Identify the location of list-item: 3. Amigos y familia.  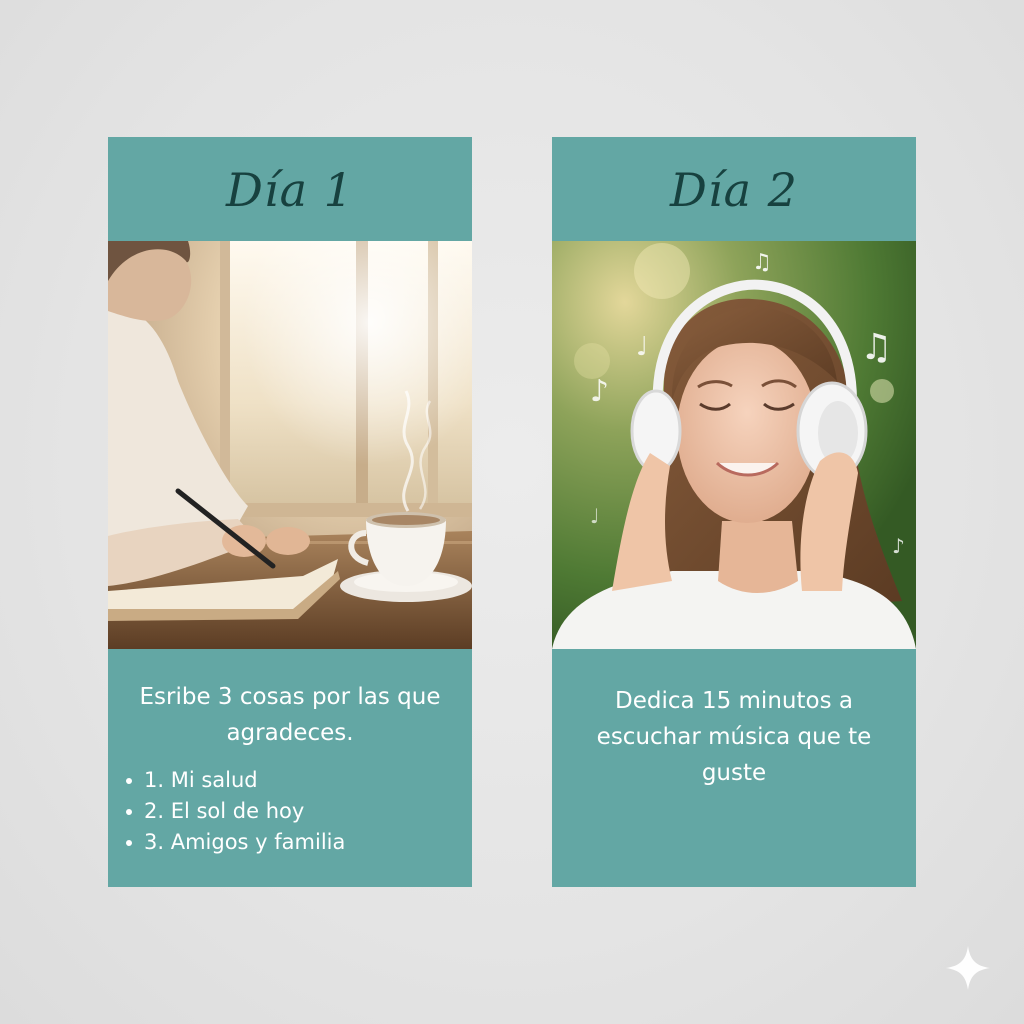
(299, 842).